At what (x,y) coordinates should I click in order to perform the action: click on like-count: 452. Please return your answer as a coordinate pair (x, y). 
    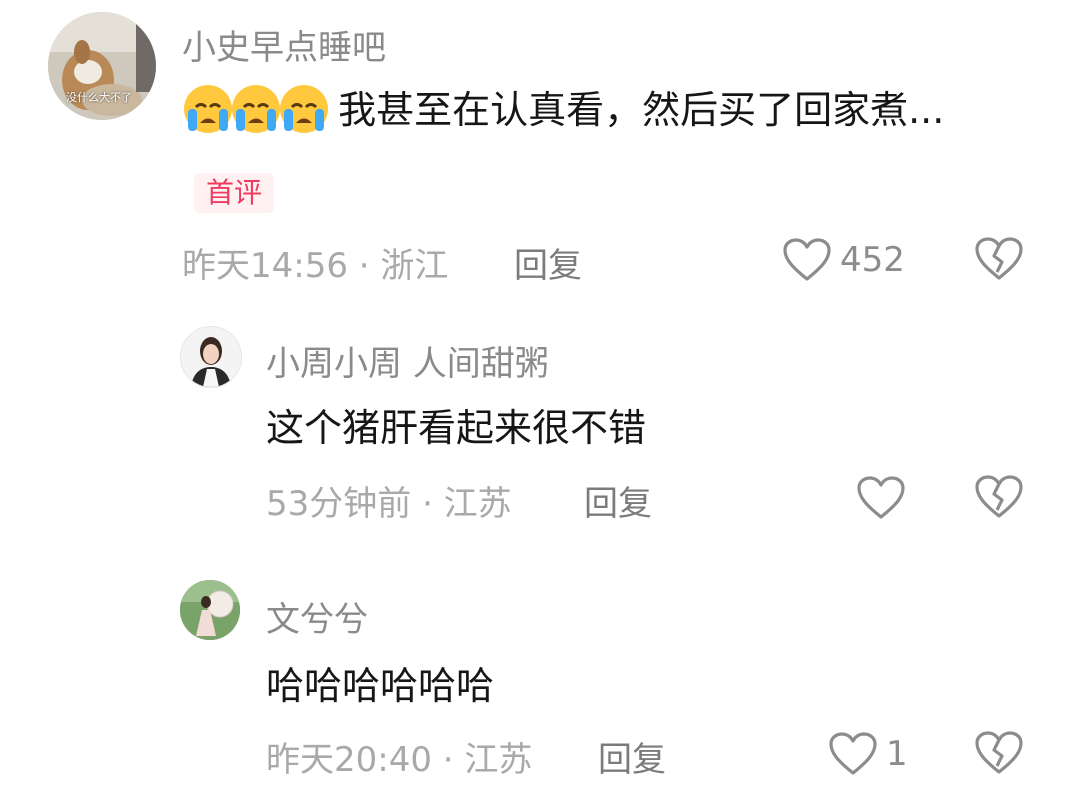
    Looking at the image, I should click on (872, 260).